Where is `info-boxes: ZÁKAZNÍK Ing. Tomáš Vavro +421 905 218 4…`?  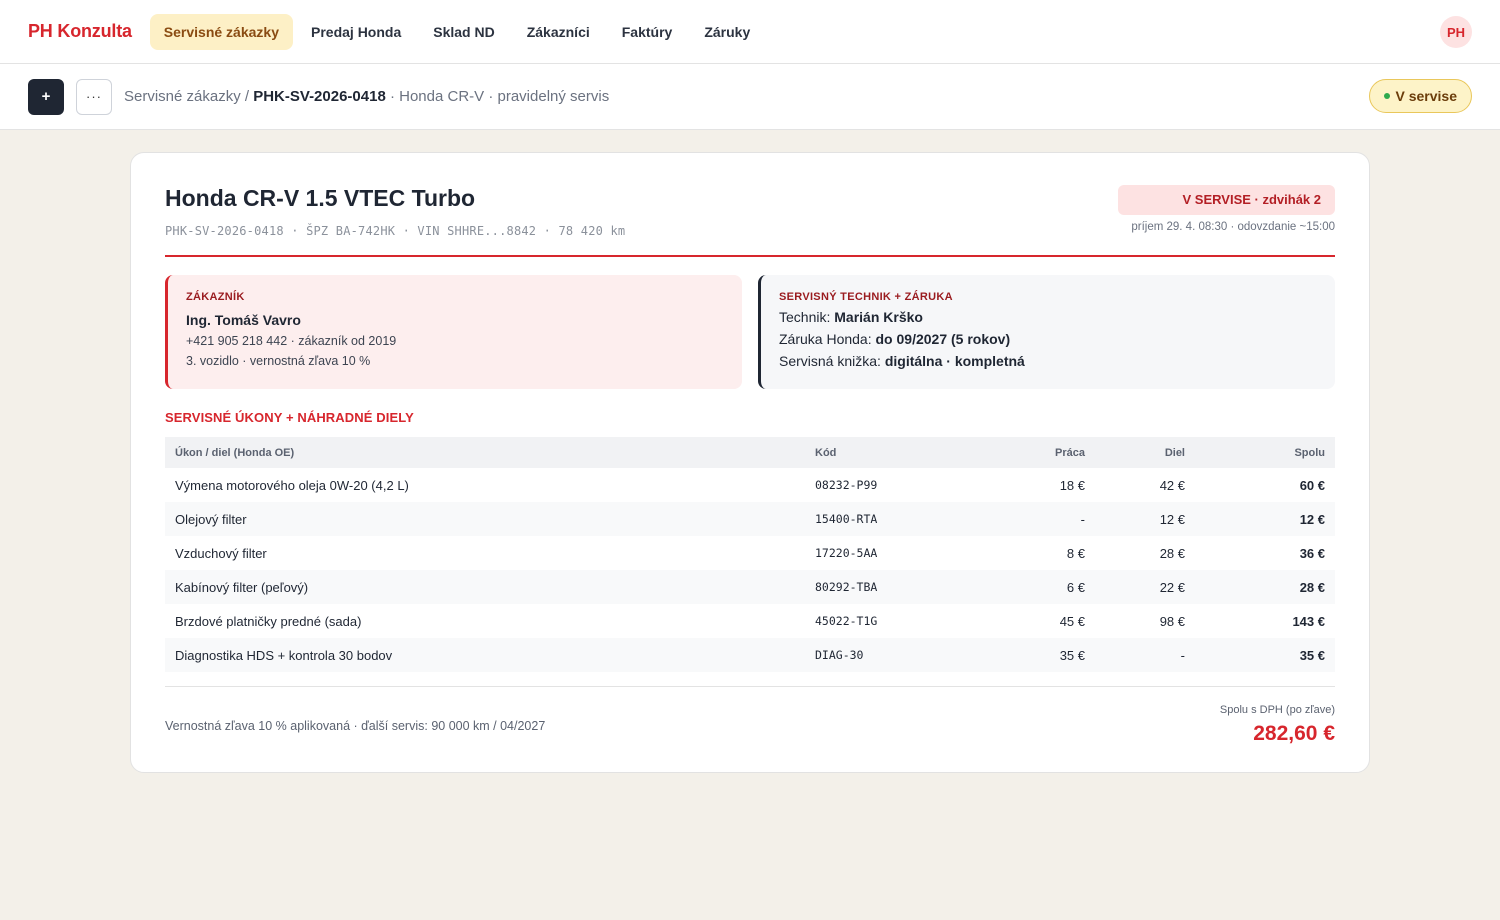
info-boxes: ZÁKAZNÍK Ing. Tomáš Vavro +421 905 218 4… is located at coordinates (750, 332).